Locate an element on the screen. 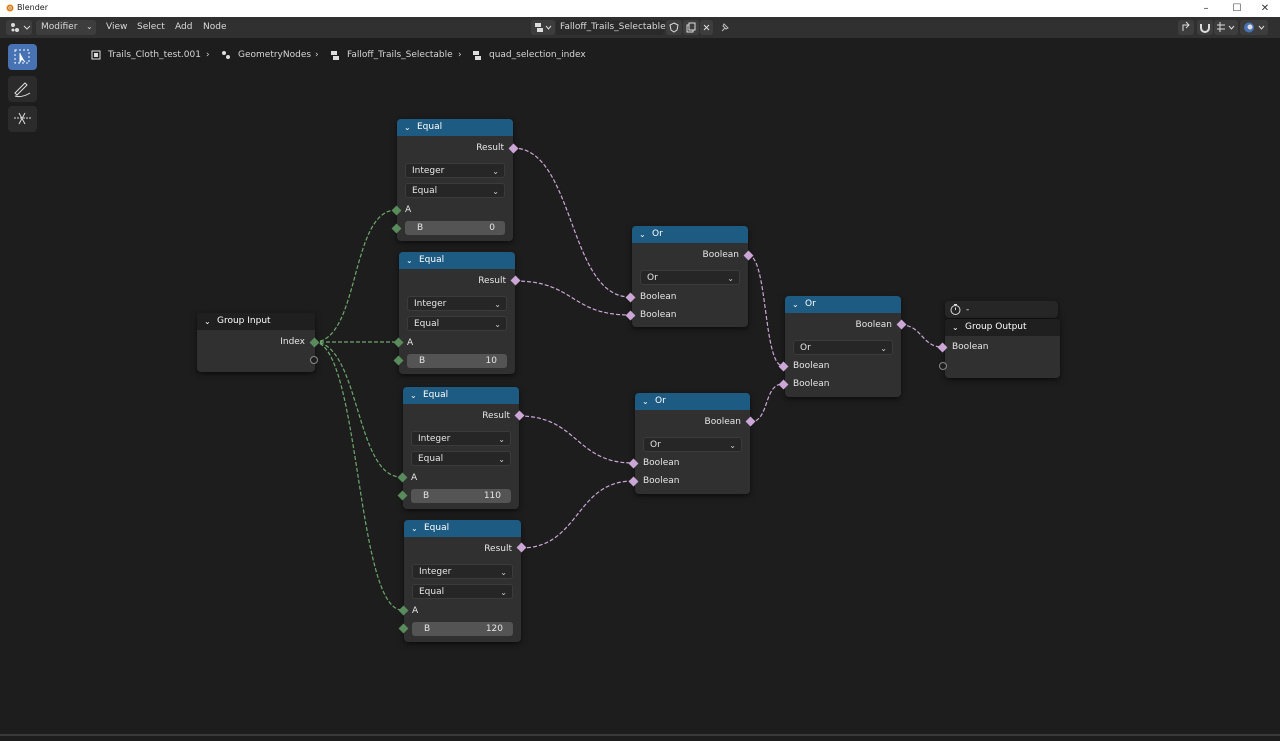 This screenshot has height=741, width=1280. socket-empty-output is located at coordinates (314, 360).